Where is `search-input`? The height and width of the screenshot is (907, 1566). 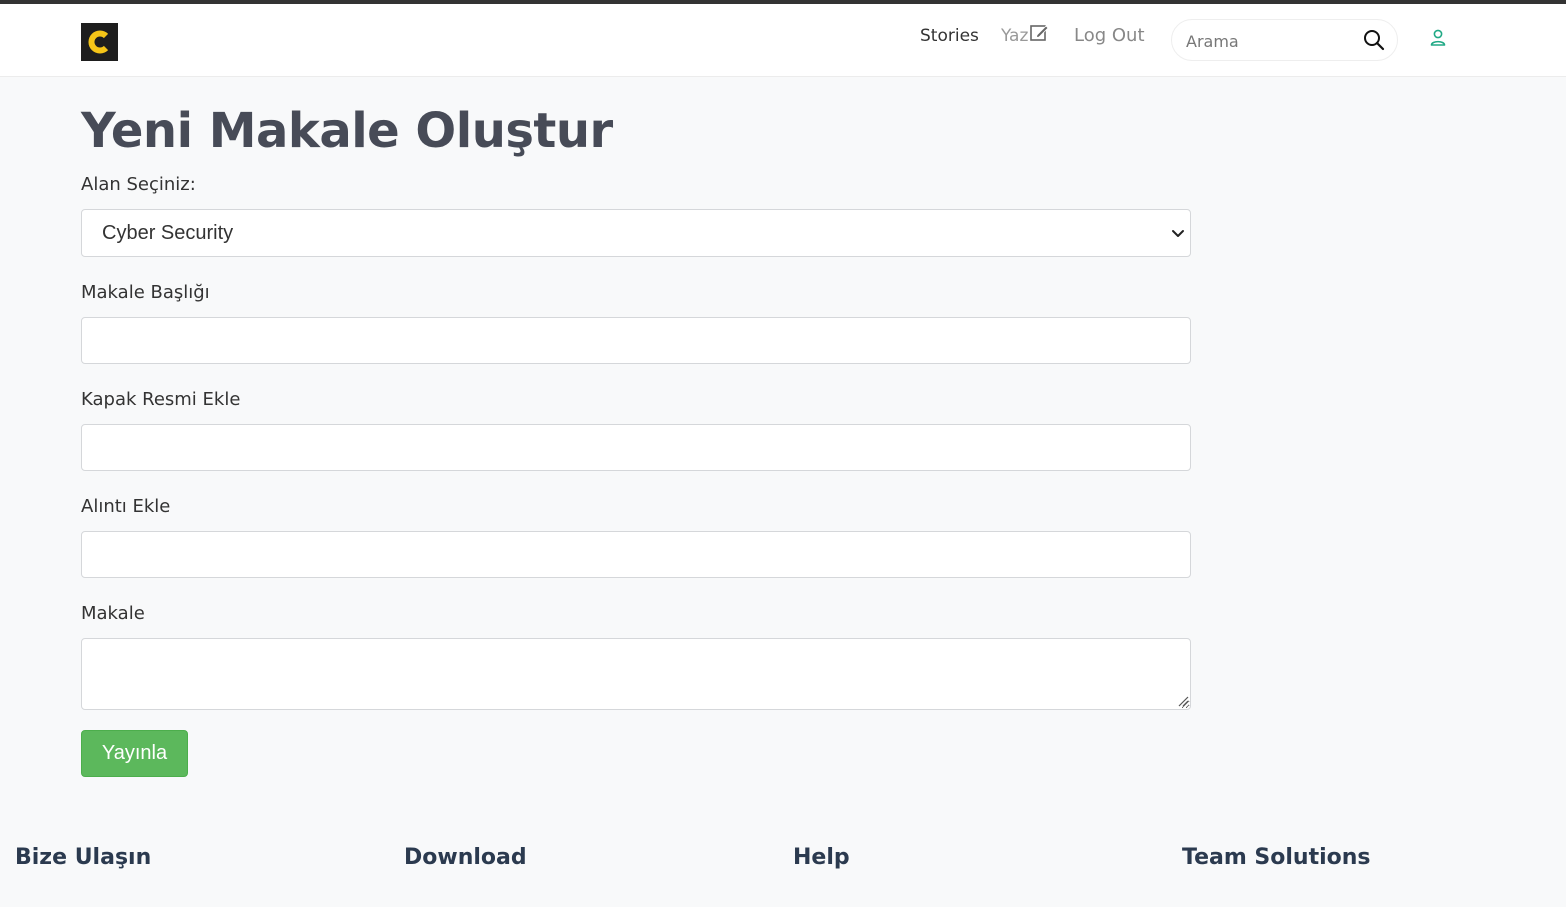 search-input is located at coordinates (1271, 41).